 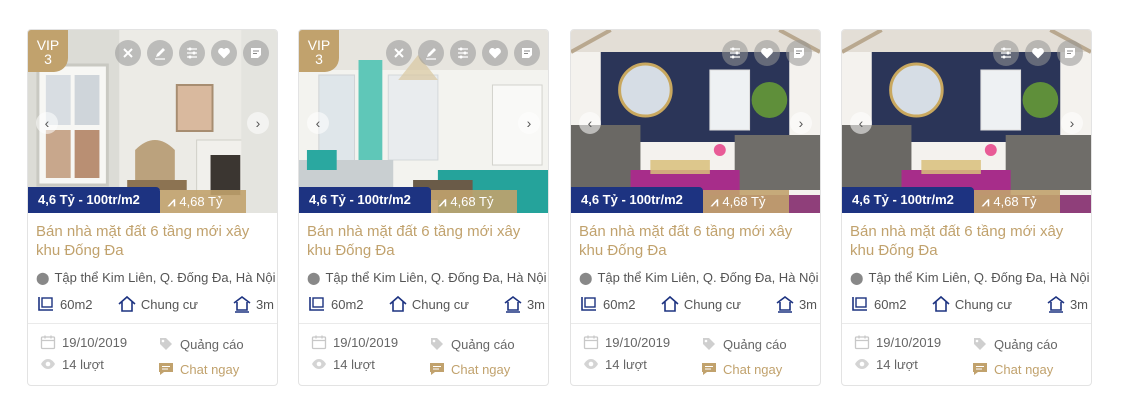 I want to click on edit-icon, so click(x=160, y=53).